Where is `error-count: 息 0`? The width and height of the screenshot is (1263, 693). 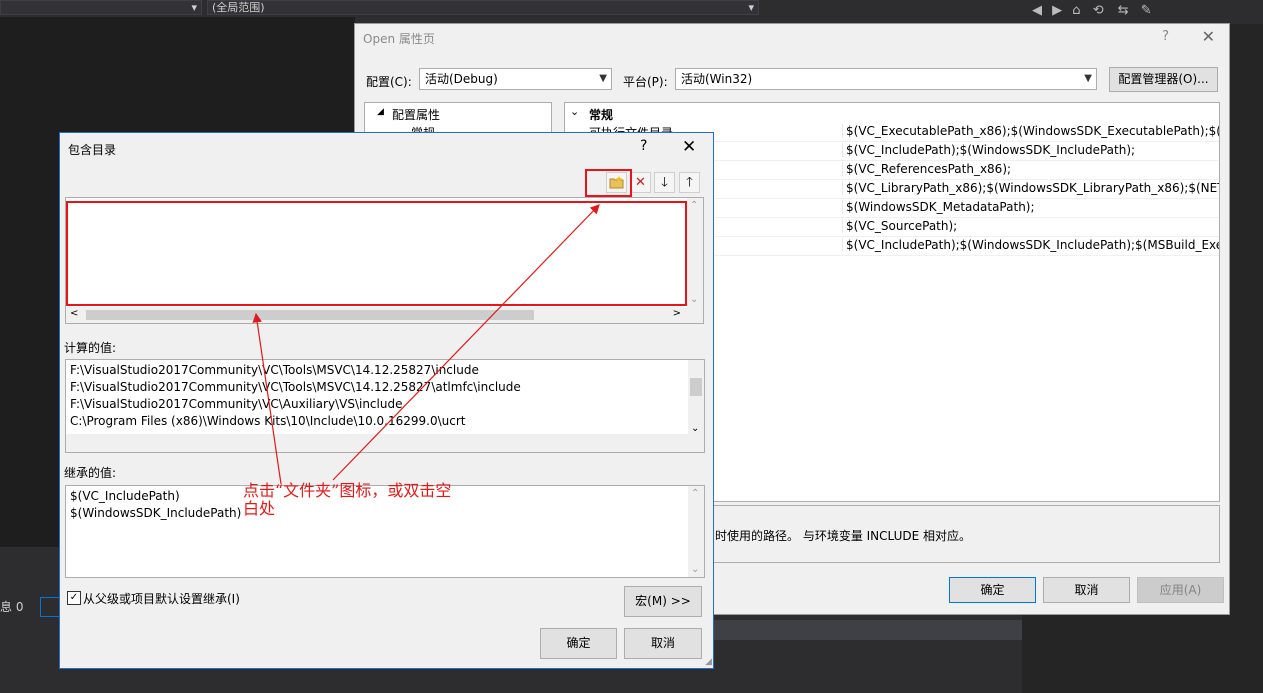
error-count: 息 0 is located at coordinates (12, 607).